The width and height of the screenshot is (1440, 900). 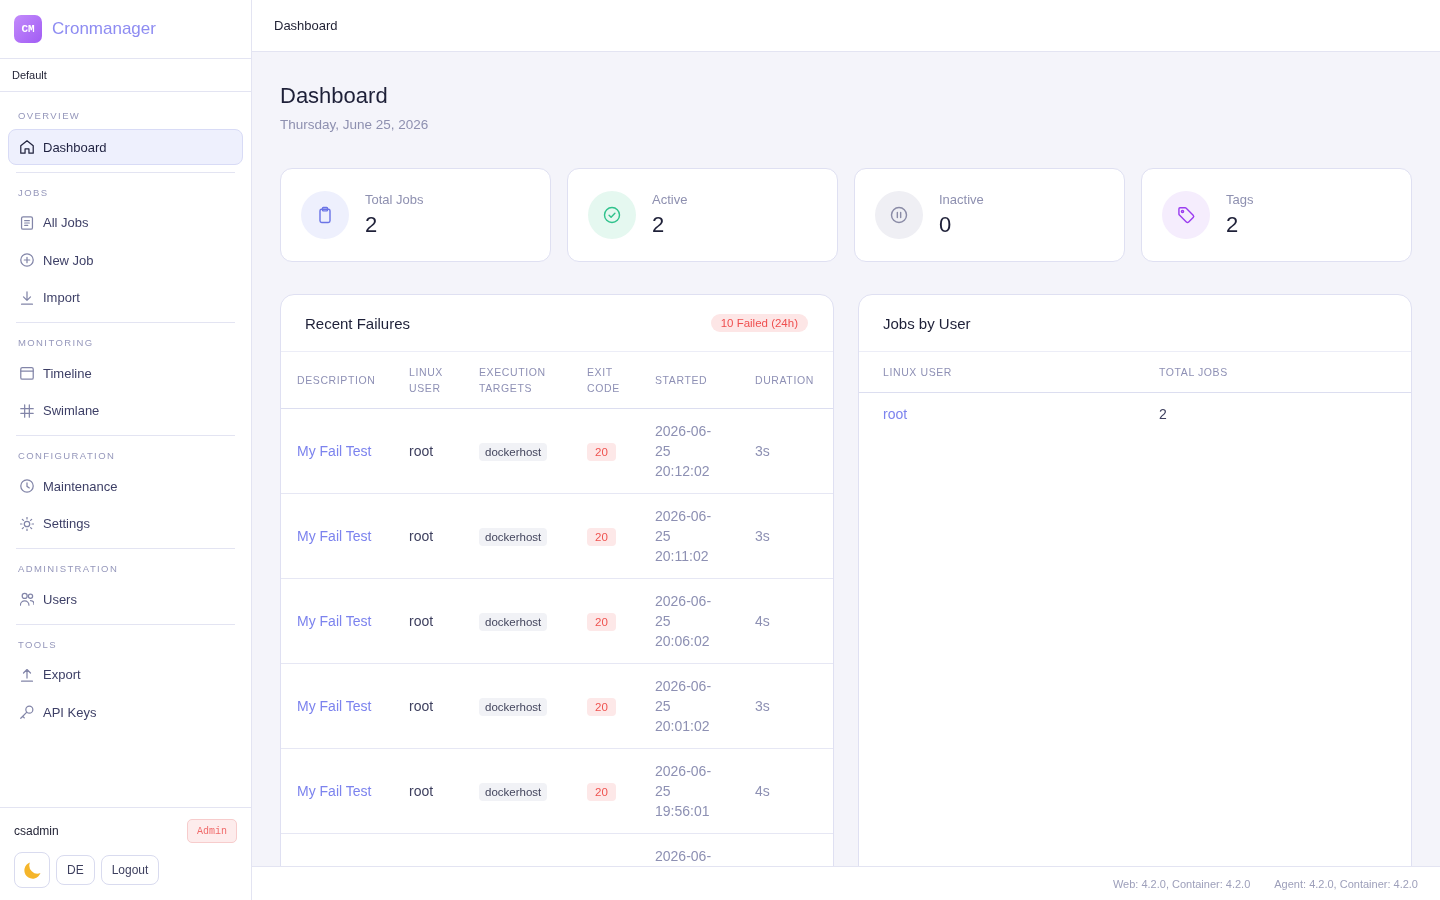 What do you see at coordinates (125, 523) in the screenshot?
I see `nav-item: Settings` at bounding box center [125, 523].